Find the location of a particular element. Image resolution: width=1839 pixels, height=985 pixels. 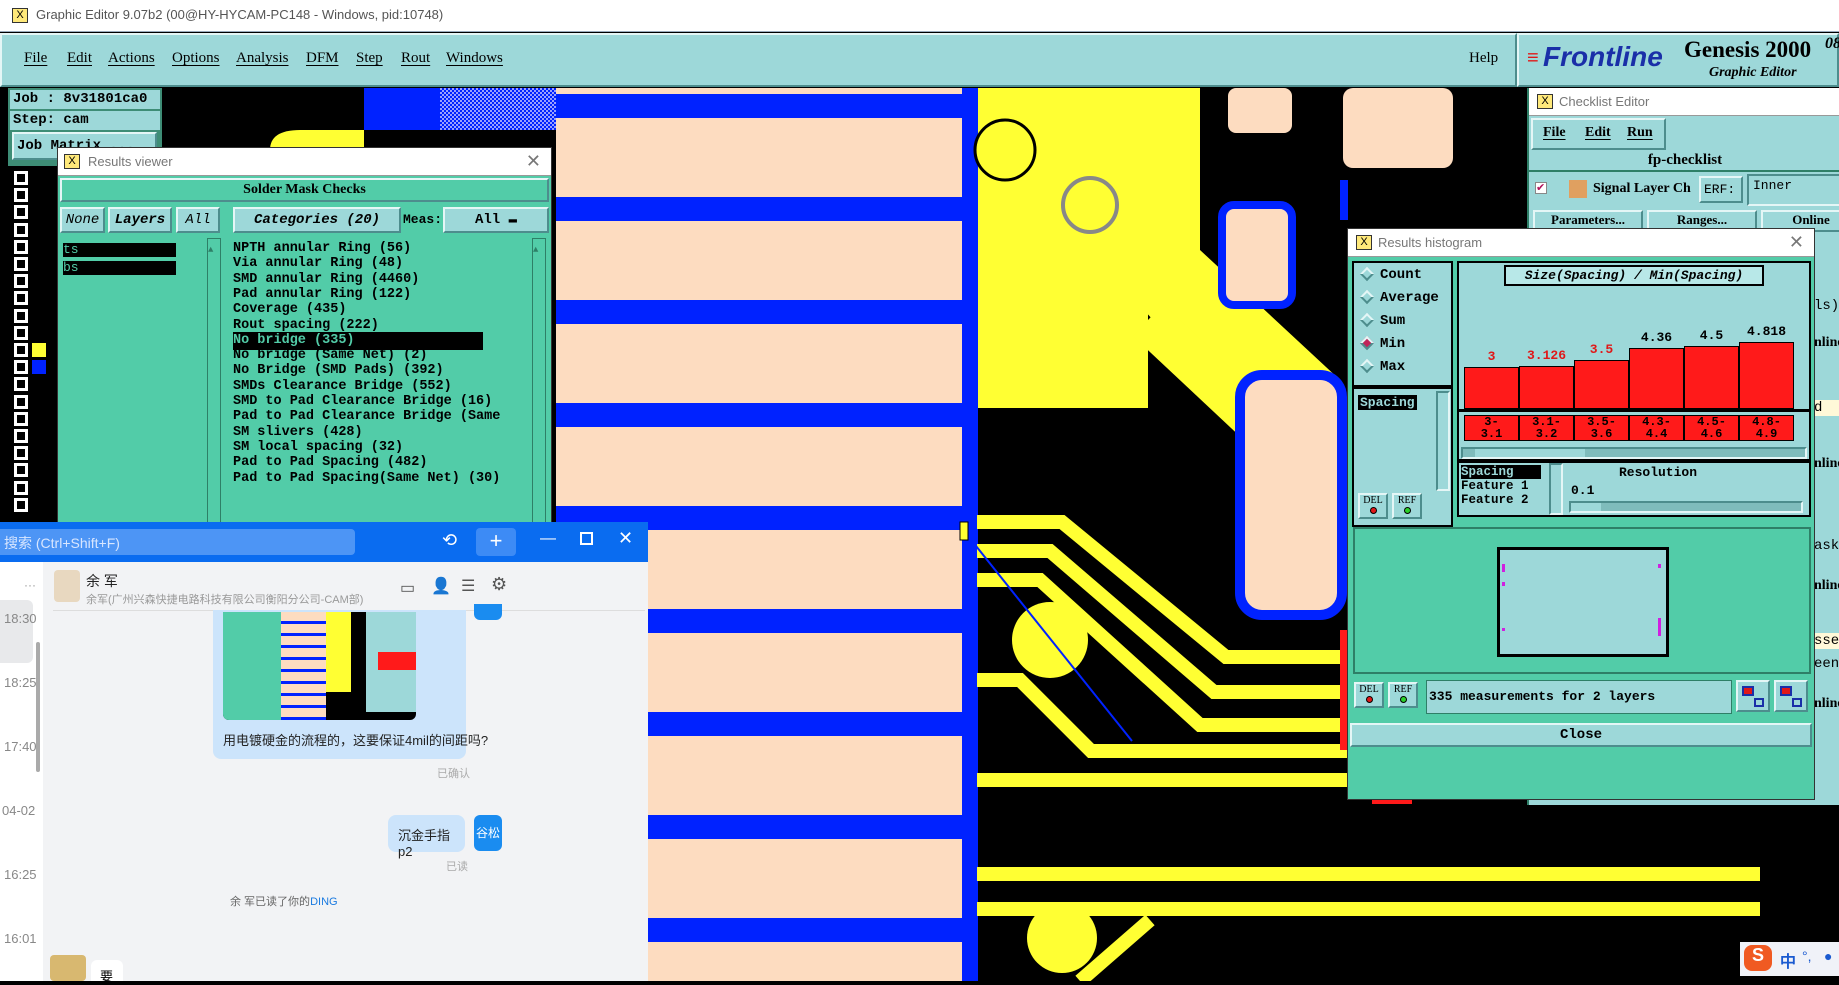

menu-rout: Rout is located at coordinates (415, 58).